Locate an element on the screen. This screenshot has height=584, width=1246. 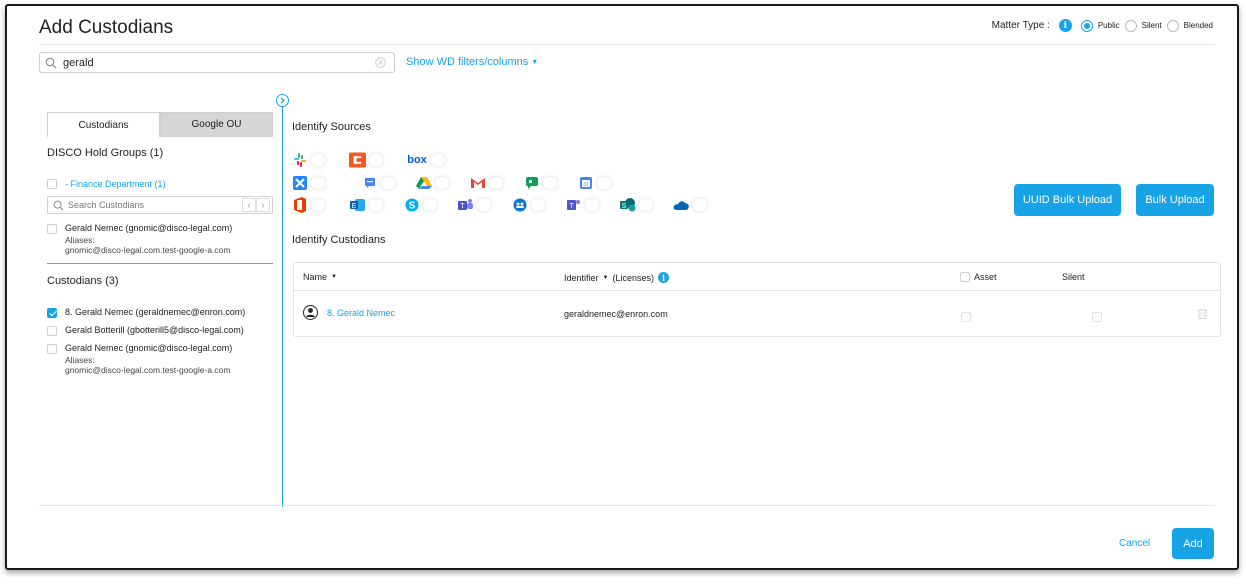
source-box: box is located at coordinates (426, 160).